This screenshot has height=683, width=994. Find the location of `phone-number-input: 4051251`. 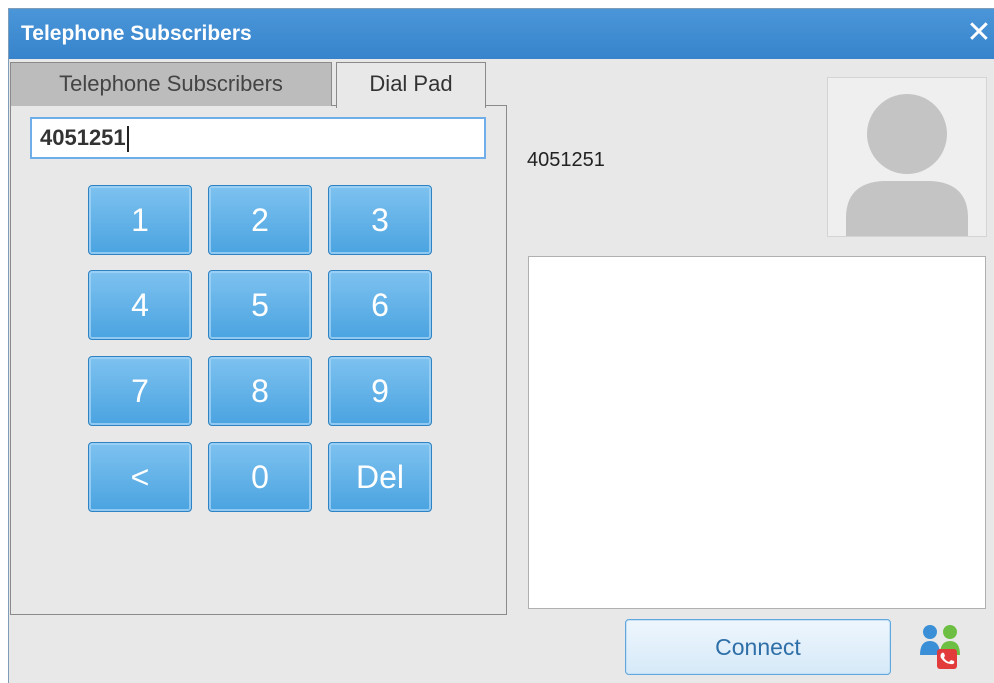

phone-number-input: 4051251 is located at coordinates (258, 138).